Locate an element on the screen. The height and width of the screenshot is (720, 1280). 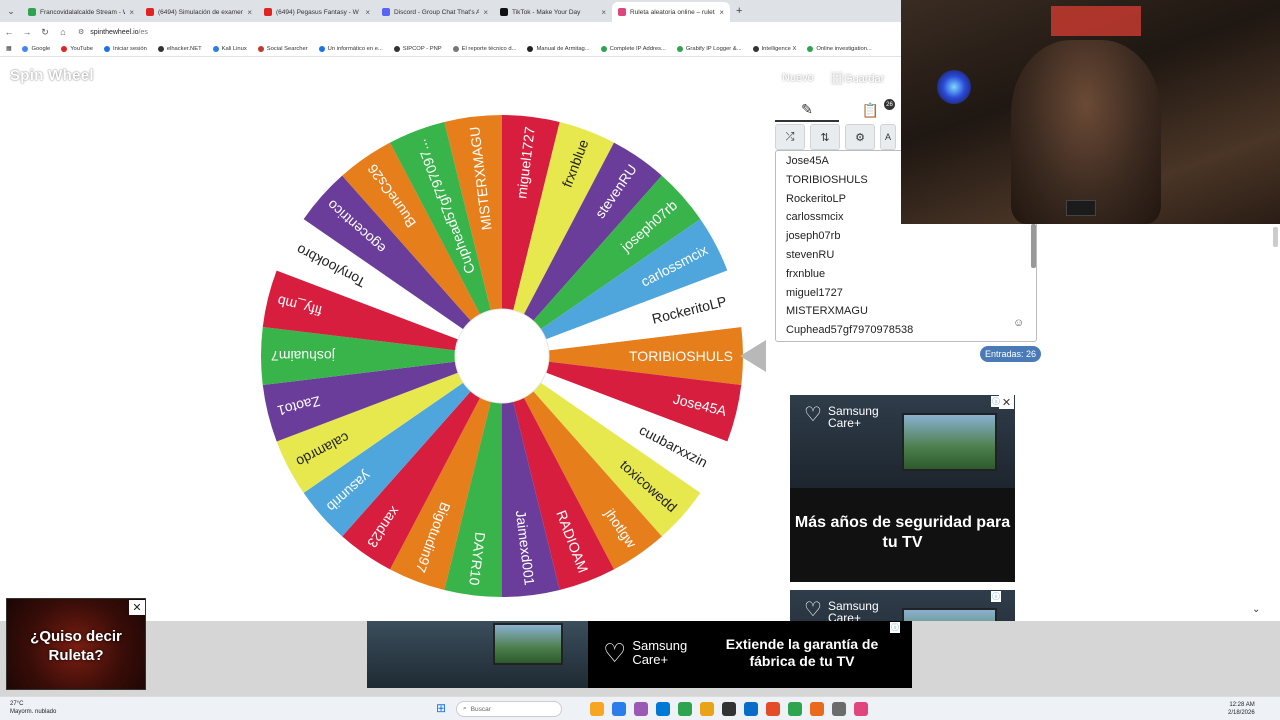
clipboard-icon: 📋 is located at coordinates (870, 109).